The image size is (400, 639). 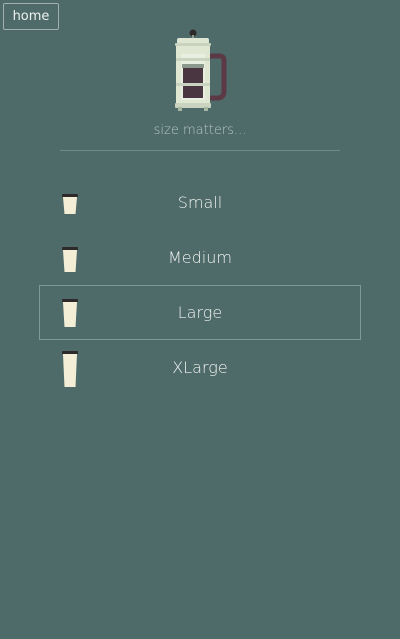 I want to click on size-label-xlarge: XLarge, so click(x=200, y=367).